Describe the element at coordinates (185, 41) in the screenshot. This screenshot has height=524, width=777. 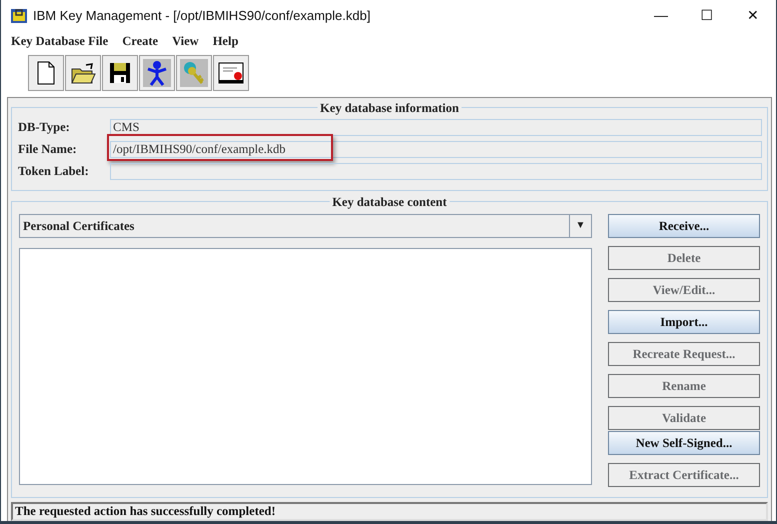
I see `menu-item: View` at that location.